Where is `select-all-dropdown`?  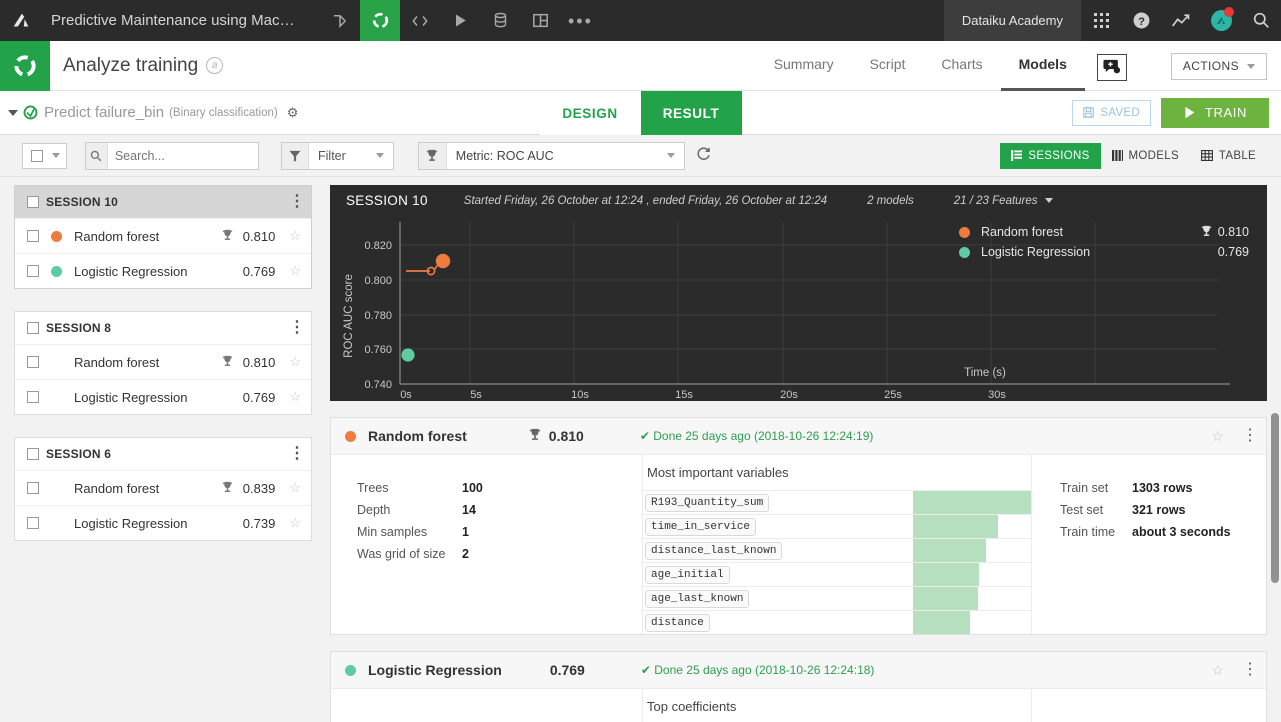 select-all-dropdown is located at coordinates (44, 155).